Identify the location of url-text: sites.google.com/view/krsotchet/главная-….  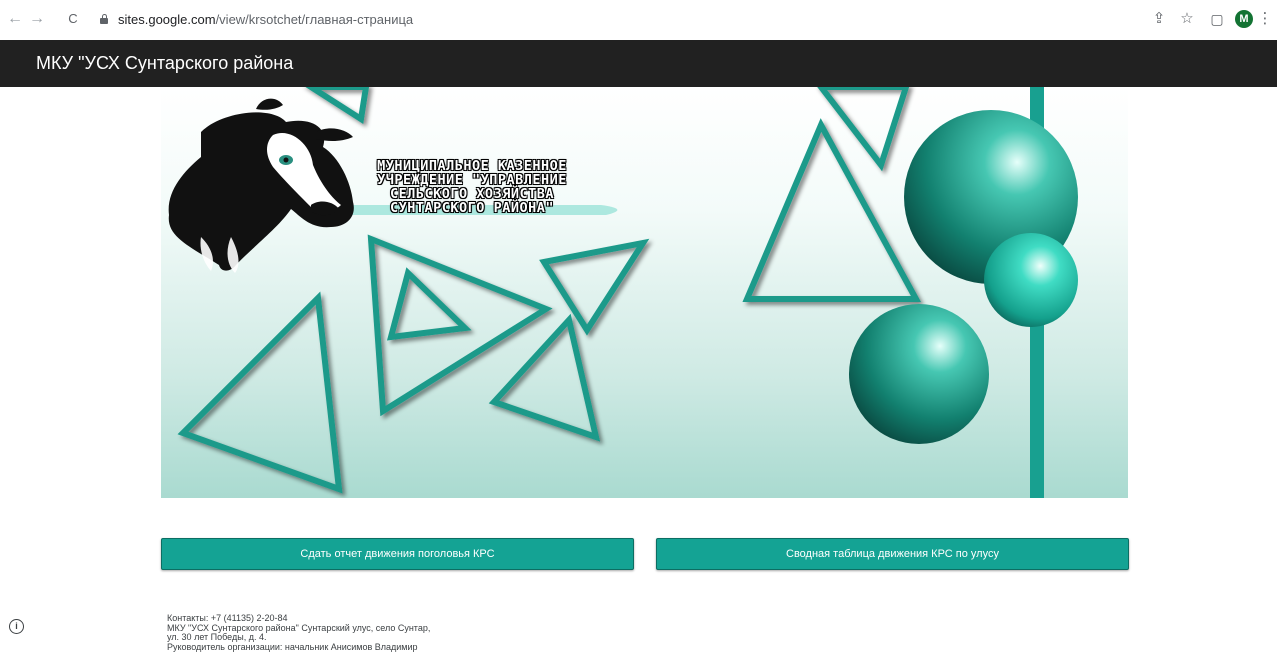
(265, 19).